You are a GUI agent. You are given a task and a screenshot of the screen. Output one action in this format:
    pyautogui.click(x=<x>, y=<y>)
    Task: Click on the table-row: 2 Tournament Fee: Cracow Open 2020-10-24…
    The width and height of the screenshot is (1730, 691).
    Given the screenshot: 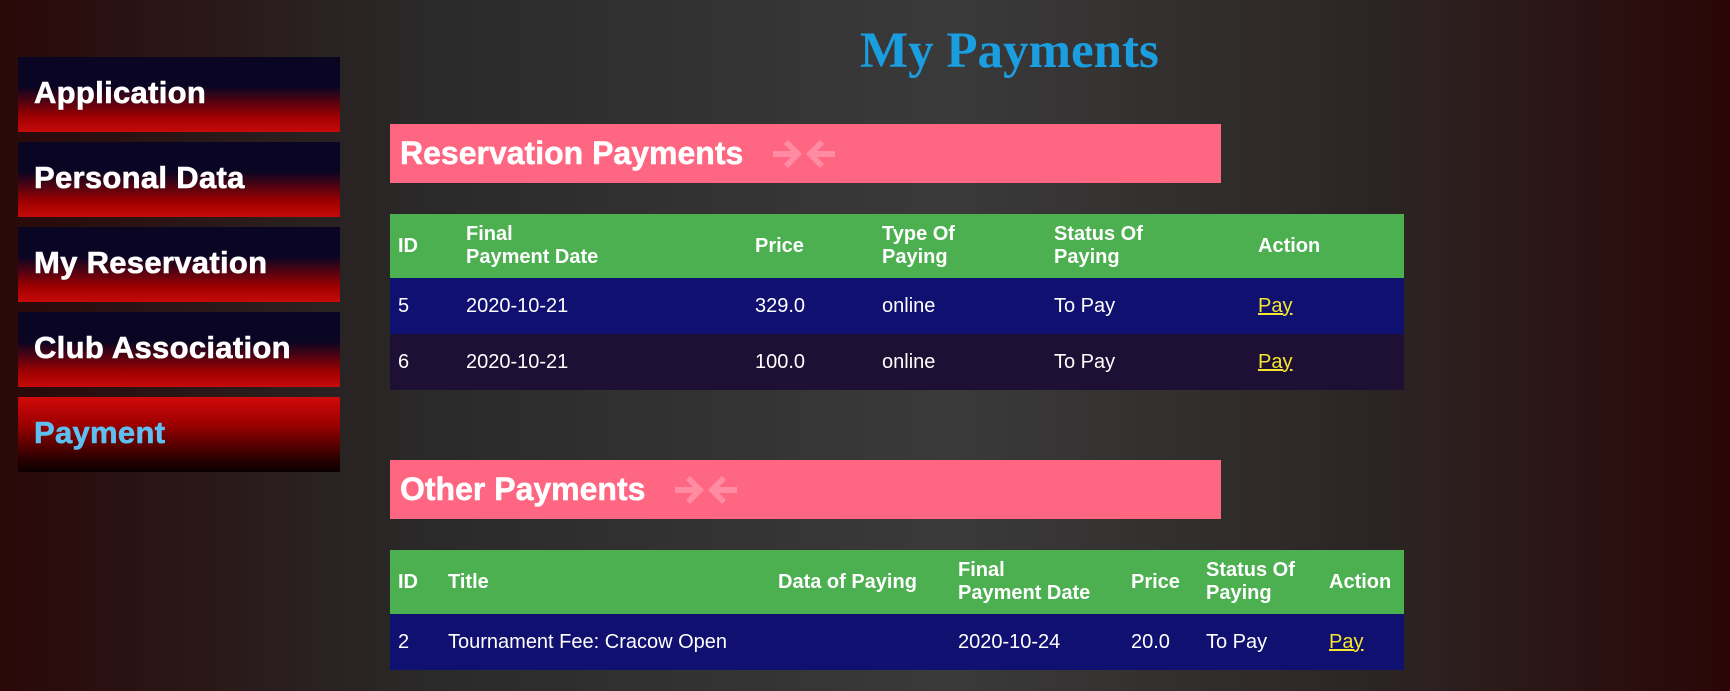 What is the action you would take?
    pyautogui.click(x=897, y=642)
    